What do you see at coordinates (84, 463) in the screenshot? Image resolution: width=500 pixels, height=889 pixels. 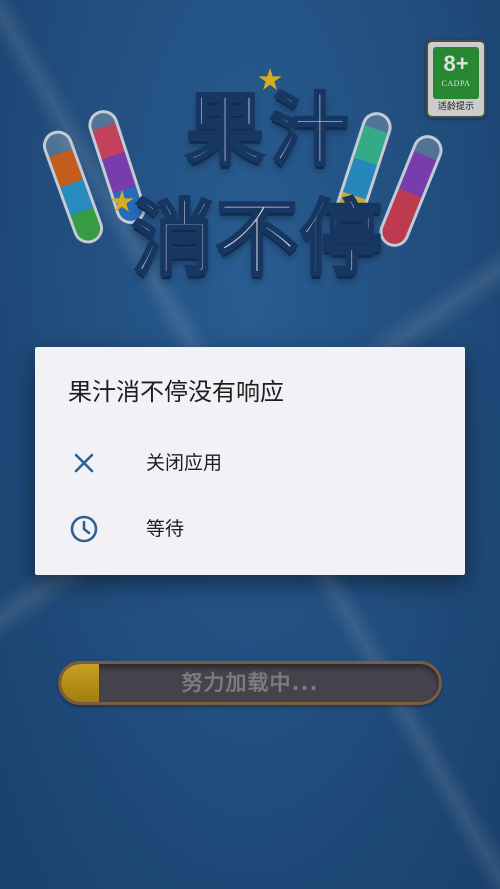 I see `close-icon` at bounding box center [84, 463].